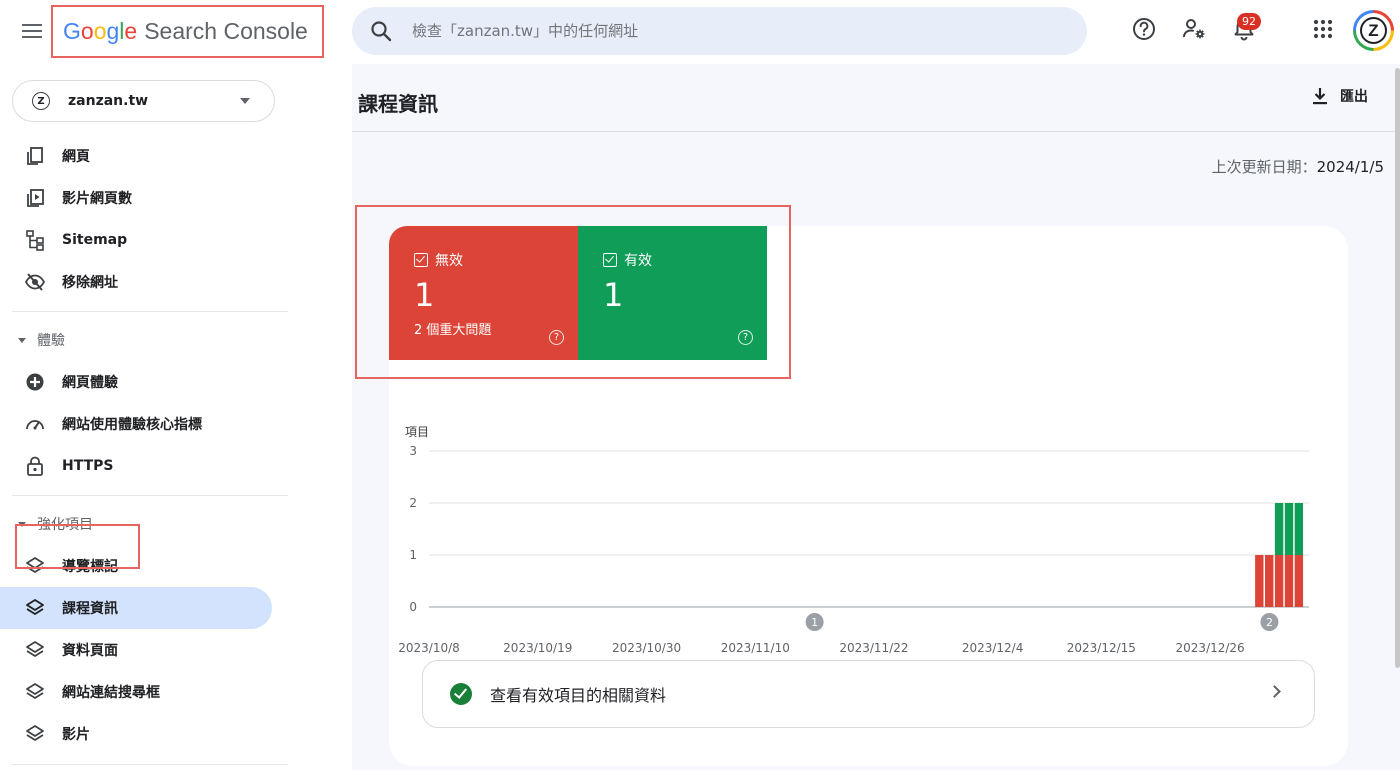  What do you see at coordinates (1274, 691) in the screenshot?
I see `chevron-right-icon` at bounding box center [1274, 691].